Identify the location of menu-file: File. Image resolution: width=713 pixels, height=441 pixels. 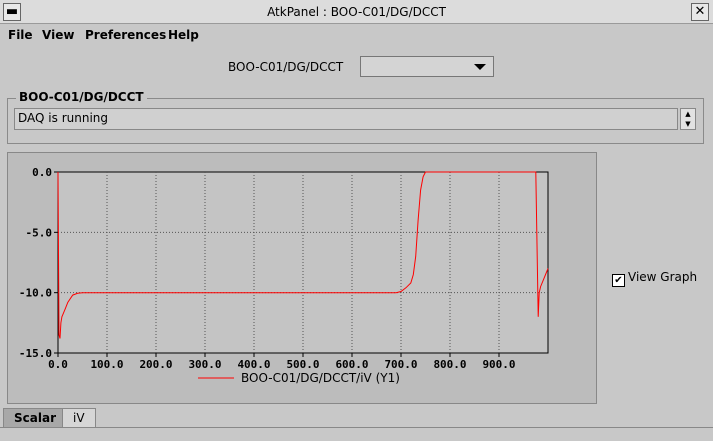
(20, 35).